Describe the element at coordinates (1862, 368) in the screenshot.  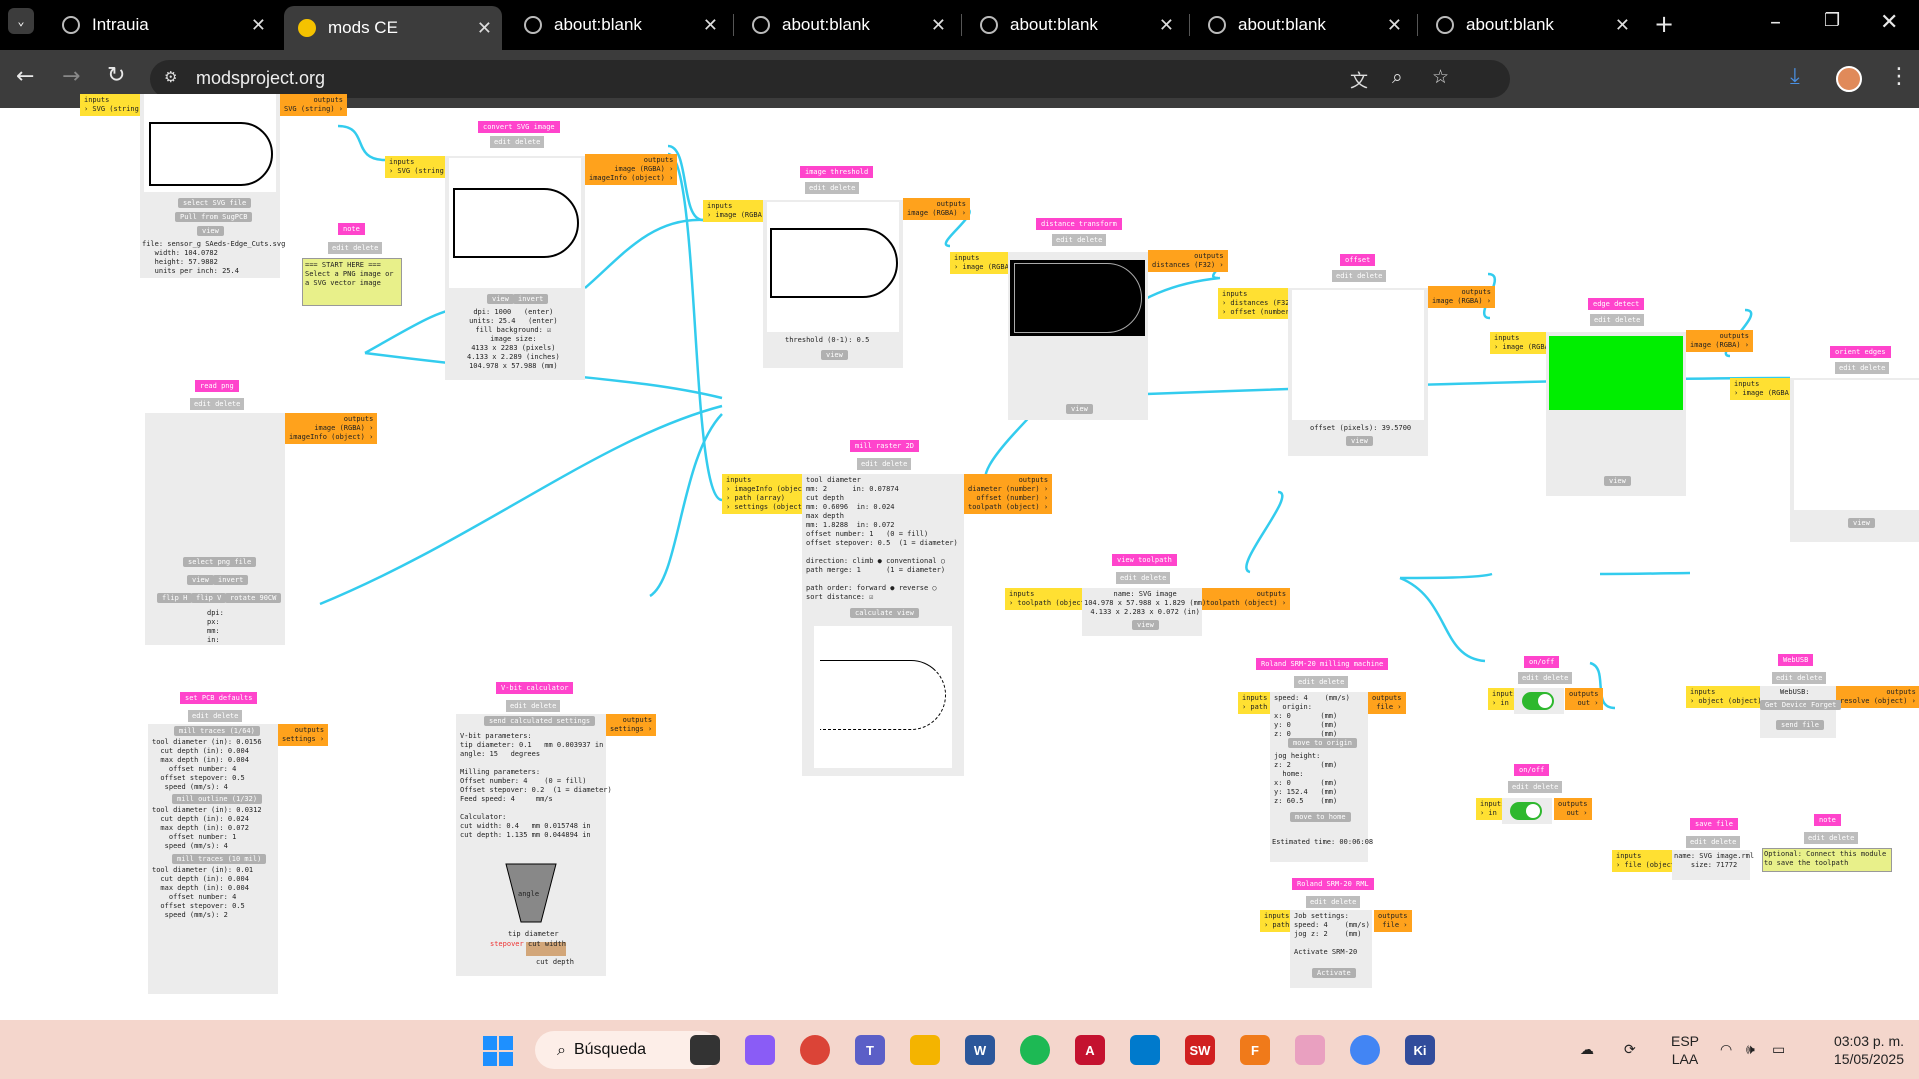
I see `orient-edit-delete: edit delete` at that location.